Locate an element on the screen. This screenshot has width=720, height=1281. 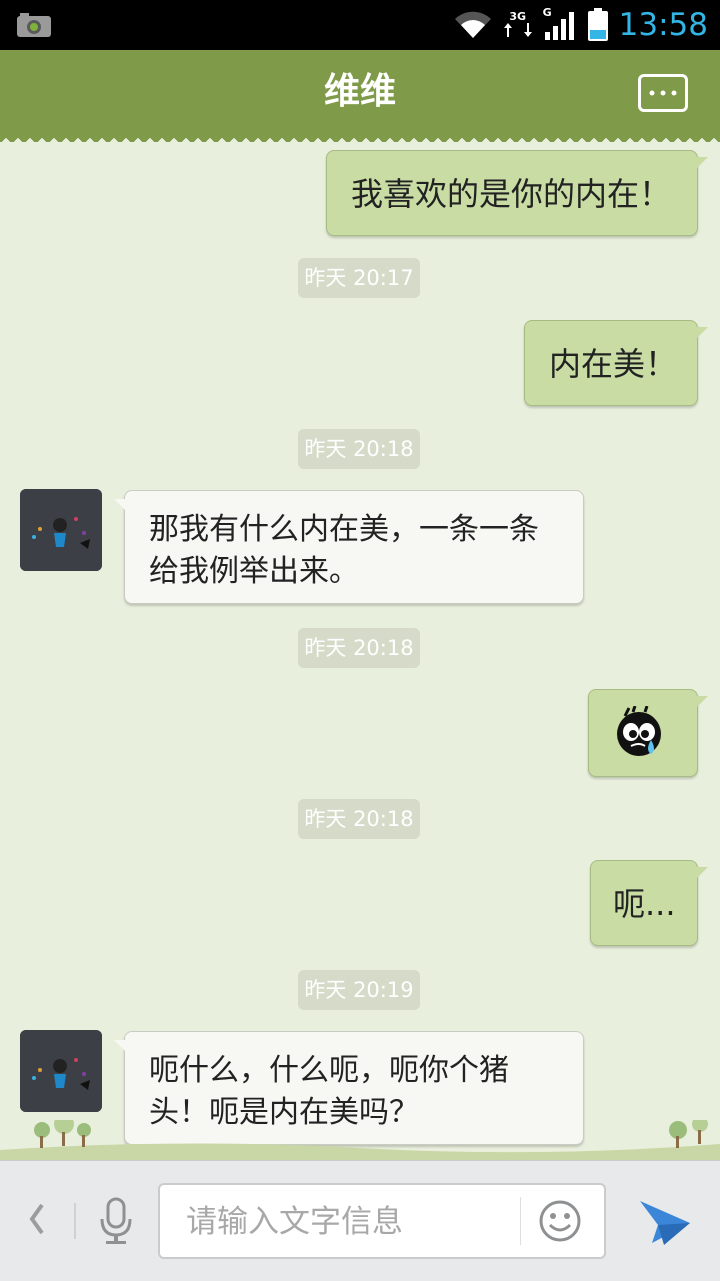
emoji-smiley-icon is located at coordinates (560, 1221).